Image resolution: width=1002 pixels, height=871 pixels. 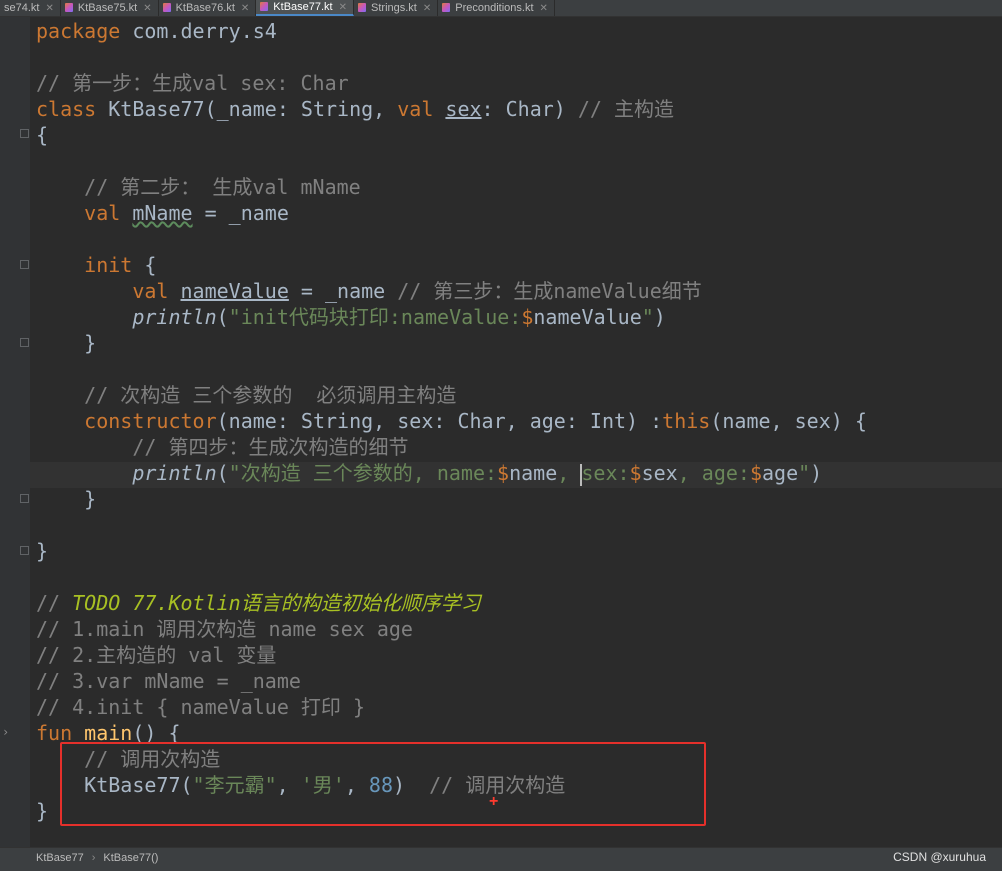 I want to click on tab-label: KtBase76.kt, so click(x=205, y=8).